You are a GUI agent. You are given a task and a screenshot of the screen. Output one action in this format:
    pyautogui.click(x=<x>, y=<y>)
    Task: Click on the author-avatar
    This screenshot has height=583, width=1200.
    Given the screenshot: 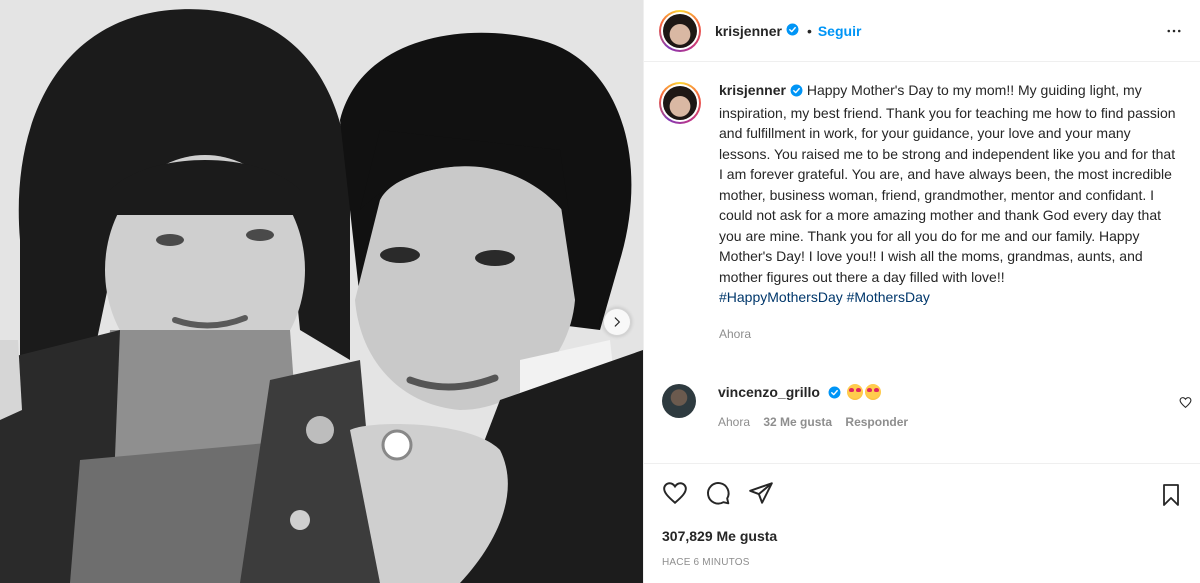 What is the action you would take?
    pyautogui.click(x=680, y=30)
    